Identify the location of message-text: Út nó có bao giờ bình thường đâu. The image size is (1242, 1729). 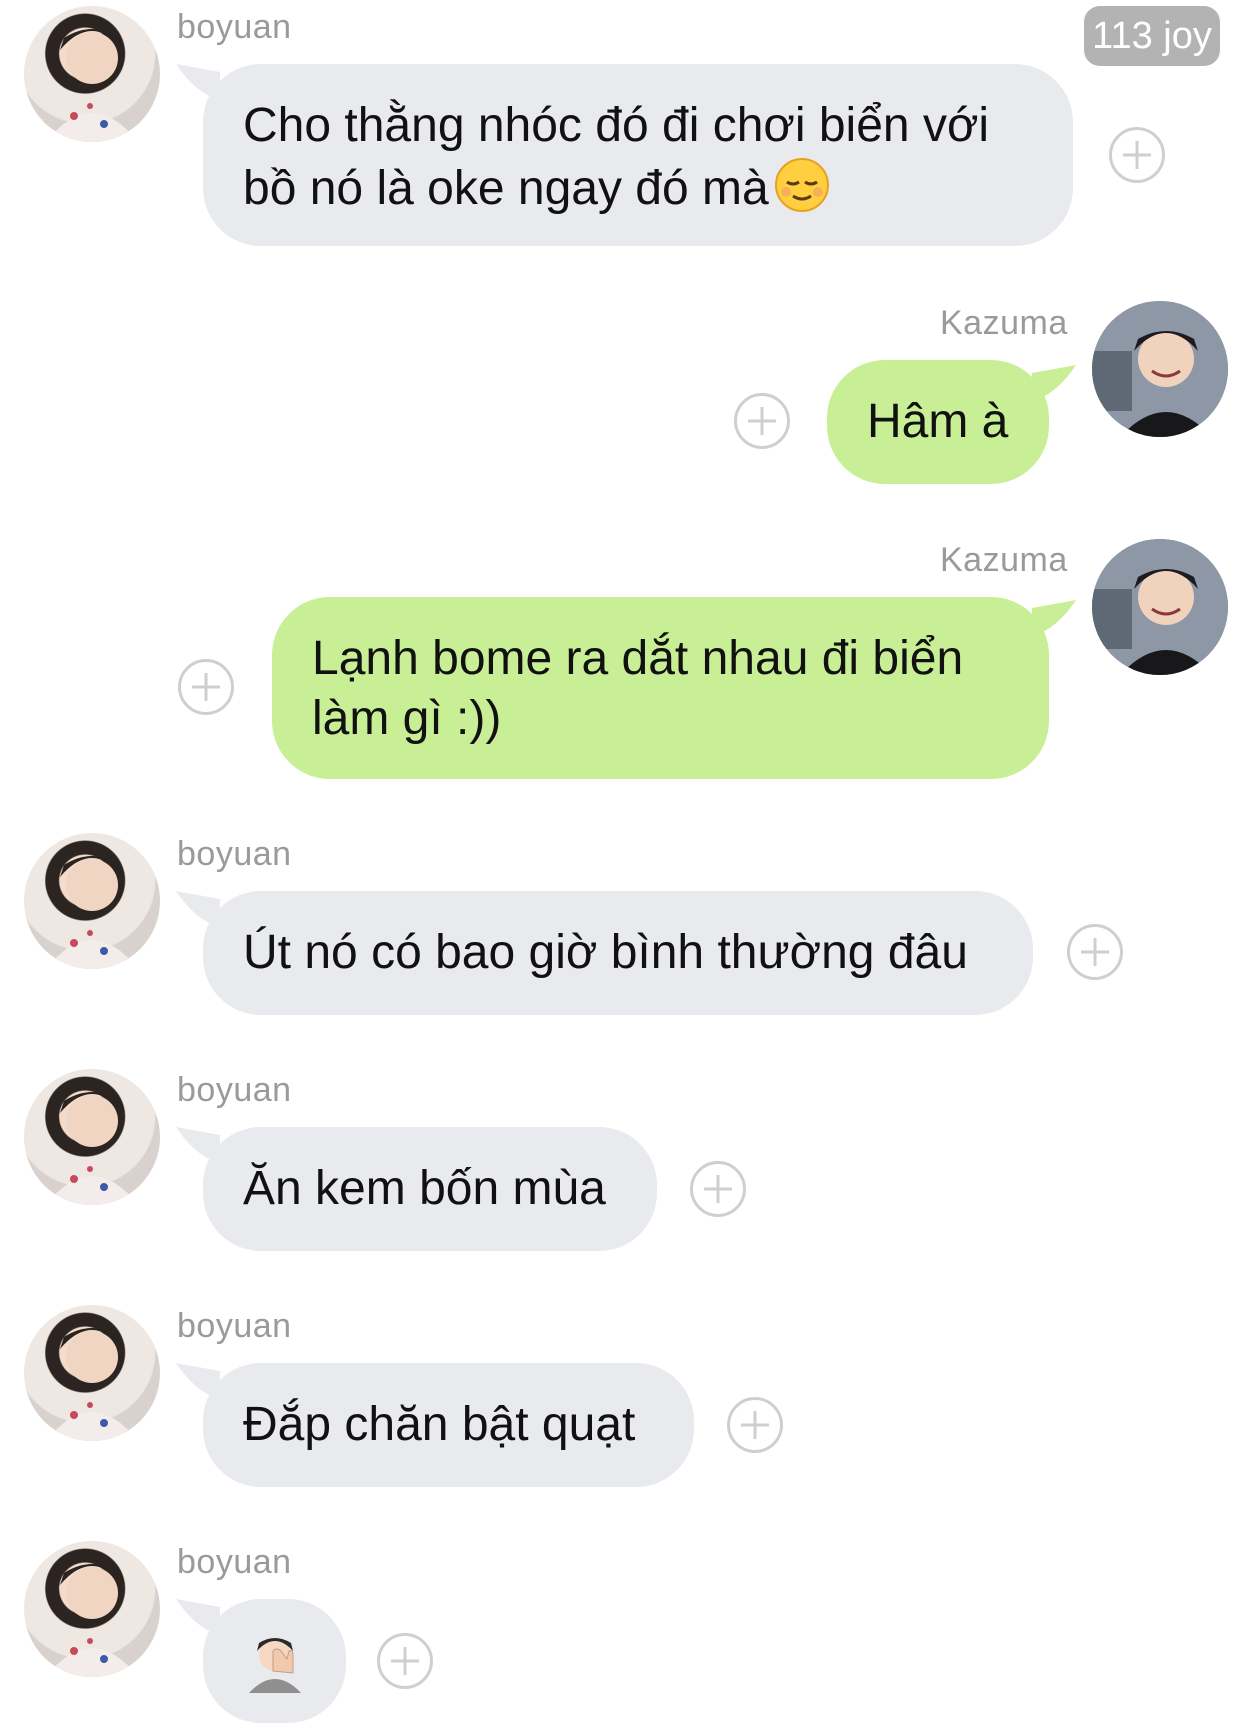
(605, 952).